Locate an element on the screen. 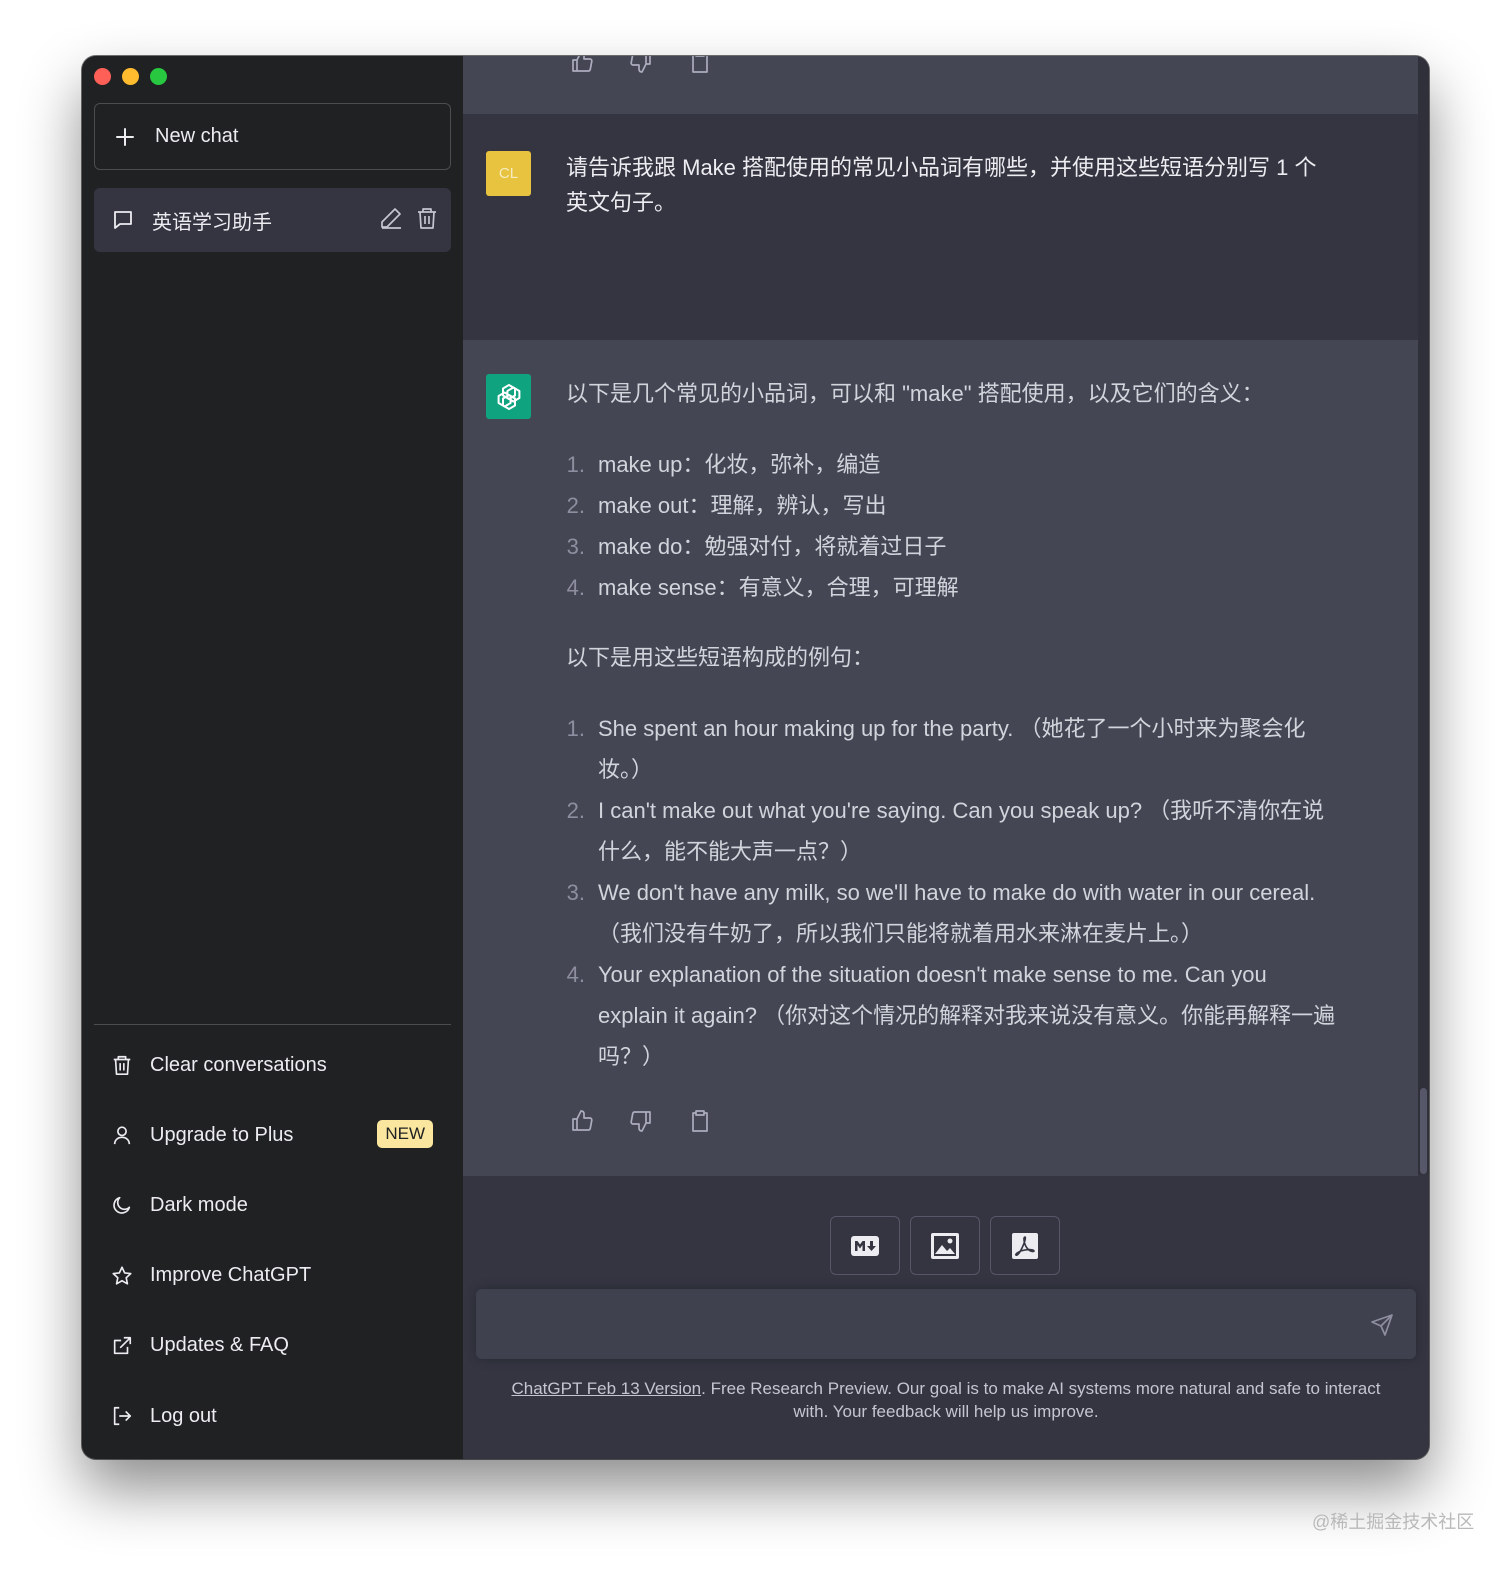 This screenshot has width=1512, height=1569. window-controls is located at coordinates (130, 76).